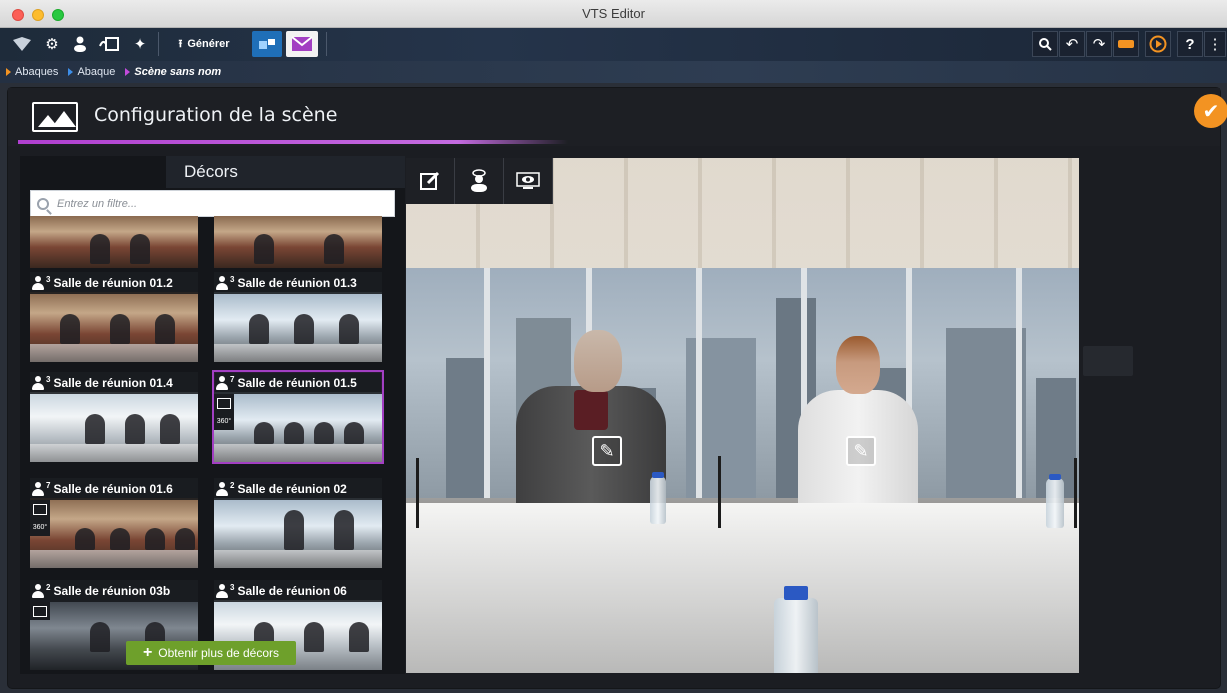 This screenshot has height=693, width=1227. I want to click on decor-label-row: 3 Salle de réunion 01.2, so click(114, 283).